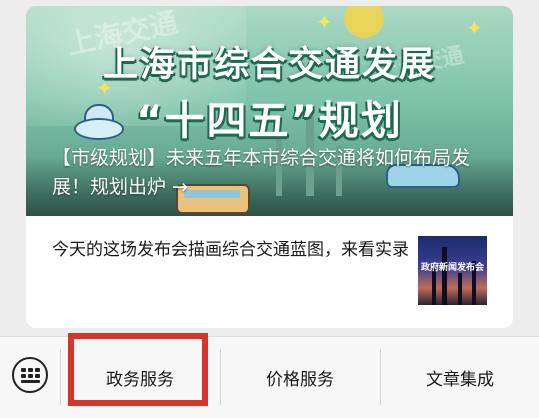 The width and height of the screenshot is (539, 418). What do you see at coordinates (272, 173) in the screenshot?
I see `headline-link: 【市级规划】未来五年本市综合交通将如何布局发展！规划出炉 →` at bounding box center [272, 173].